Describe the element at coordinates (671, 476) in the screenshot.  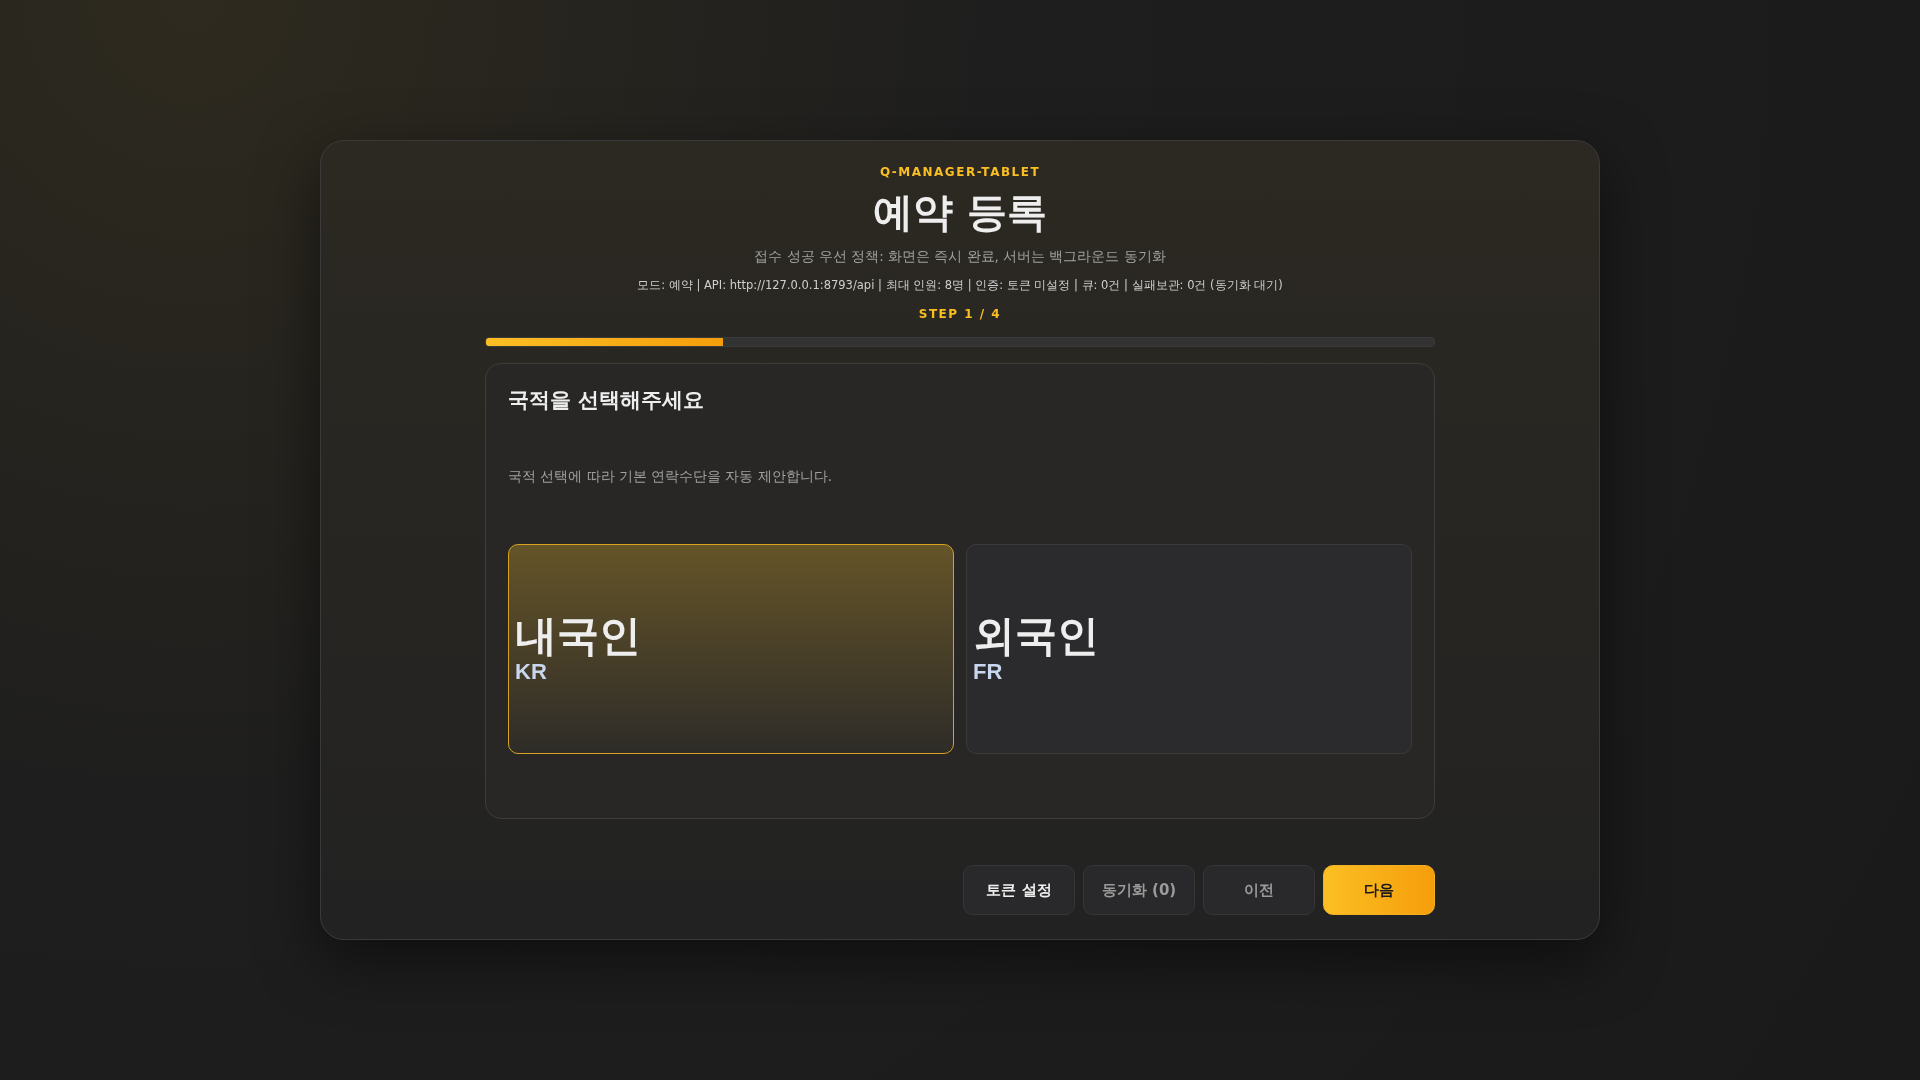
I see `question-description: 국적 선택에 따라 기본 연락수단을 자동 제안합니다.` at that location.